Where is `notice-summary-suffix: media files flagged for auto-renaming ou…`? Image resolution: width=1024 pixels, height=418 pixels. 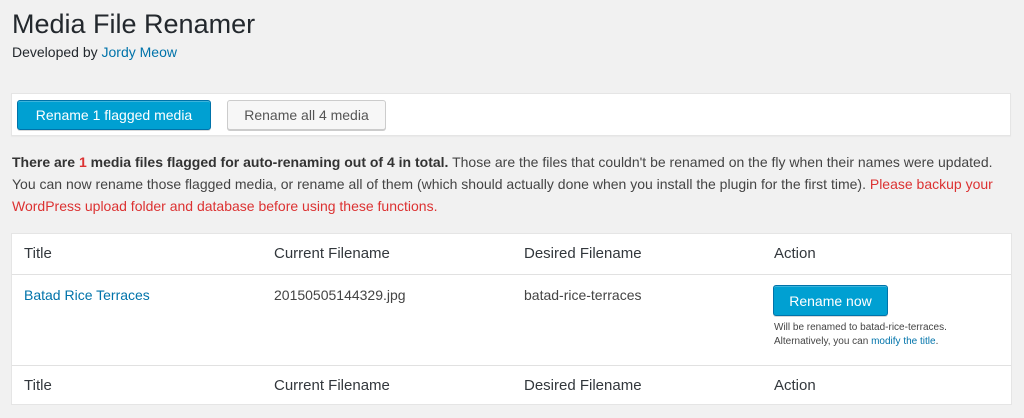
notice-summary-suffix: media files flagged for auto-renaming ou… is located at coordinates (267, 162).